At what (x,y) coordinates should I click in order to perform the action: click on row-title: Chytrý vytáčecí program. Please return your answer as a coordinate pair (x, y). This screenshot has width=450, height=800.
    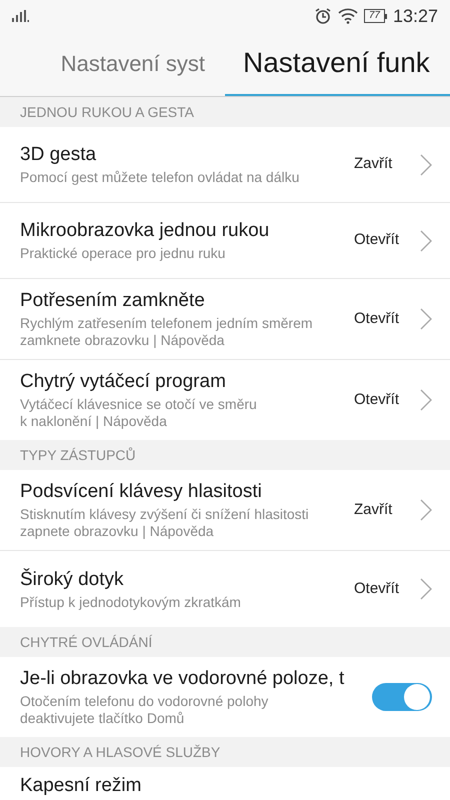
    Looking at the image, I should click on (123, 382).